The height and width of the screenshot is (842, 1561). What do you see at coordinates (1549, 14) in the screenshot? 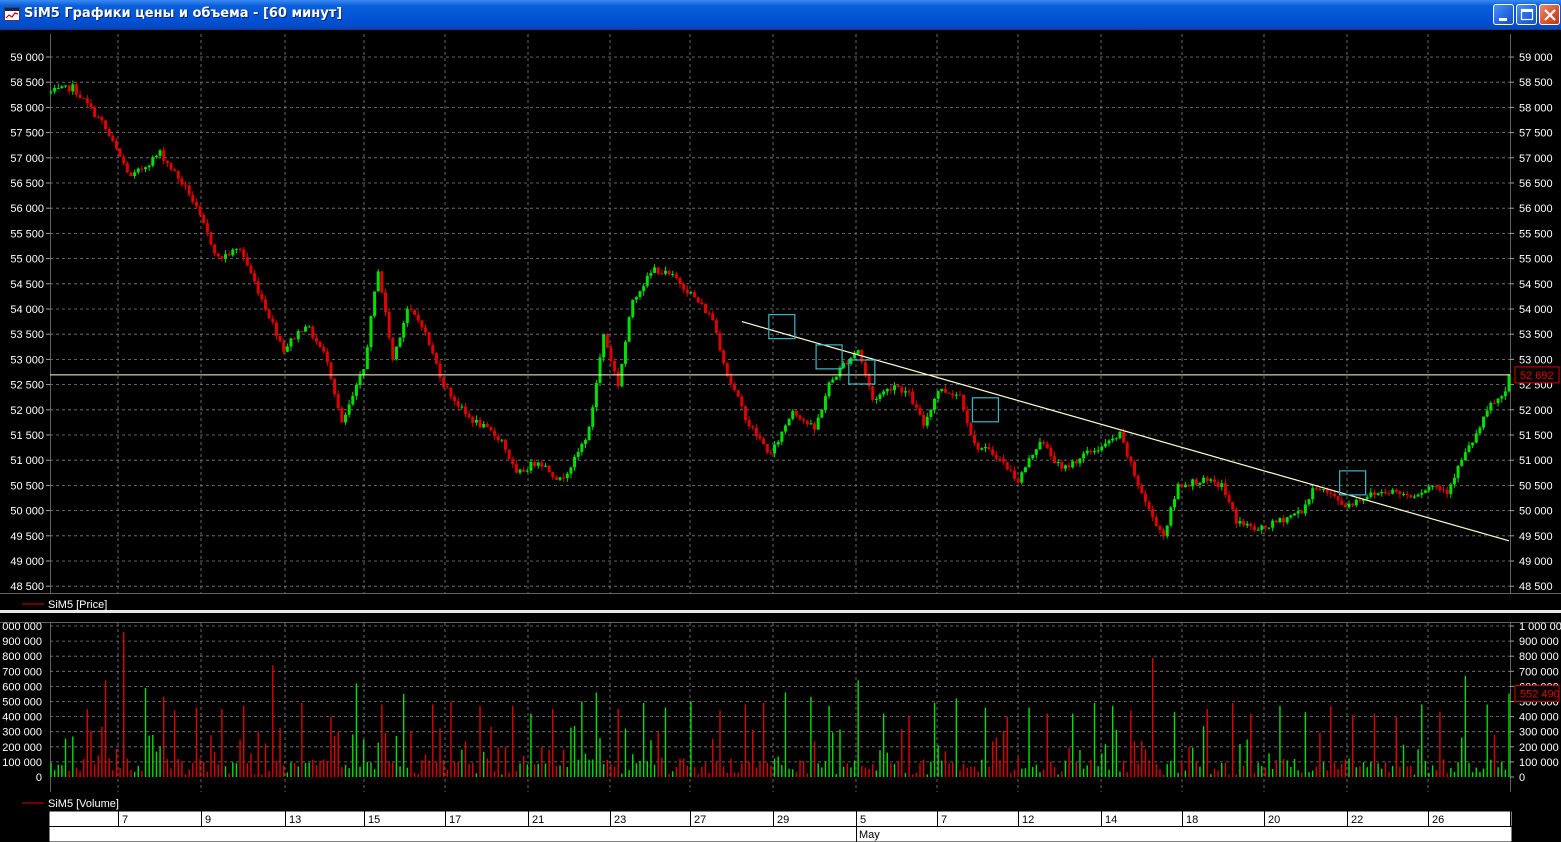
I see `close-button` at bounding box center [1549, 14].